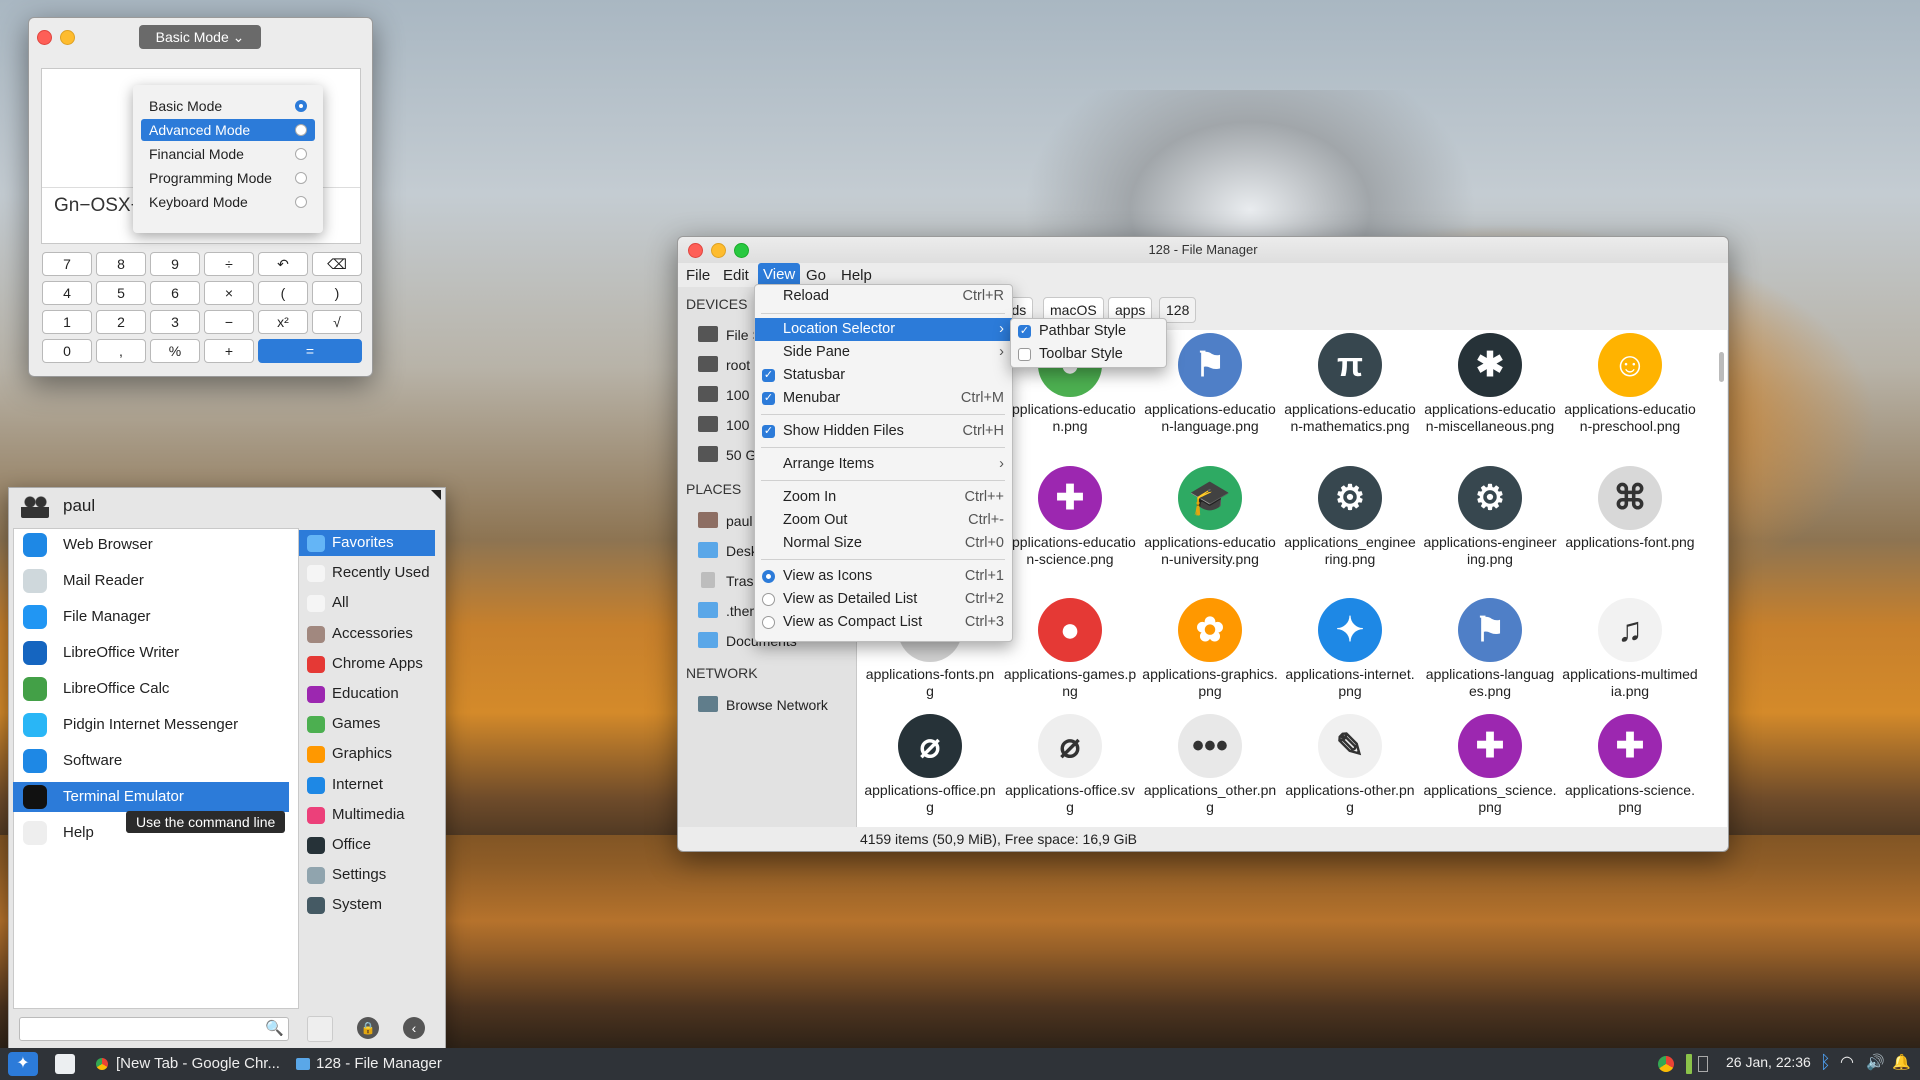 This screenshot has height=1080, width=1920. What do you see at coordinates (121, 293) in the screenshot?
I see `key-5: 5` at bounding box center [121, 293].